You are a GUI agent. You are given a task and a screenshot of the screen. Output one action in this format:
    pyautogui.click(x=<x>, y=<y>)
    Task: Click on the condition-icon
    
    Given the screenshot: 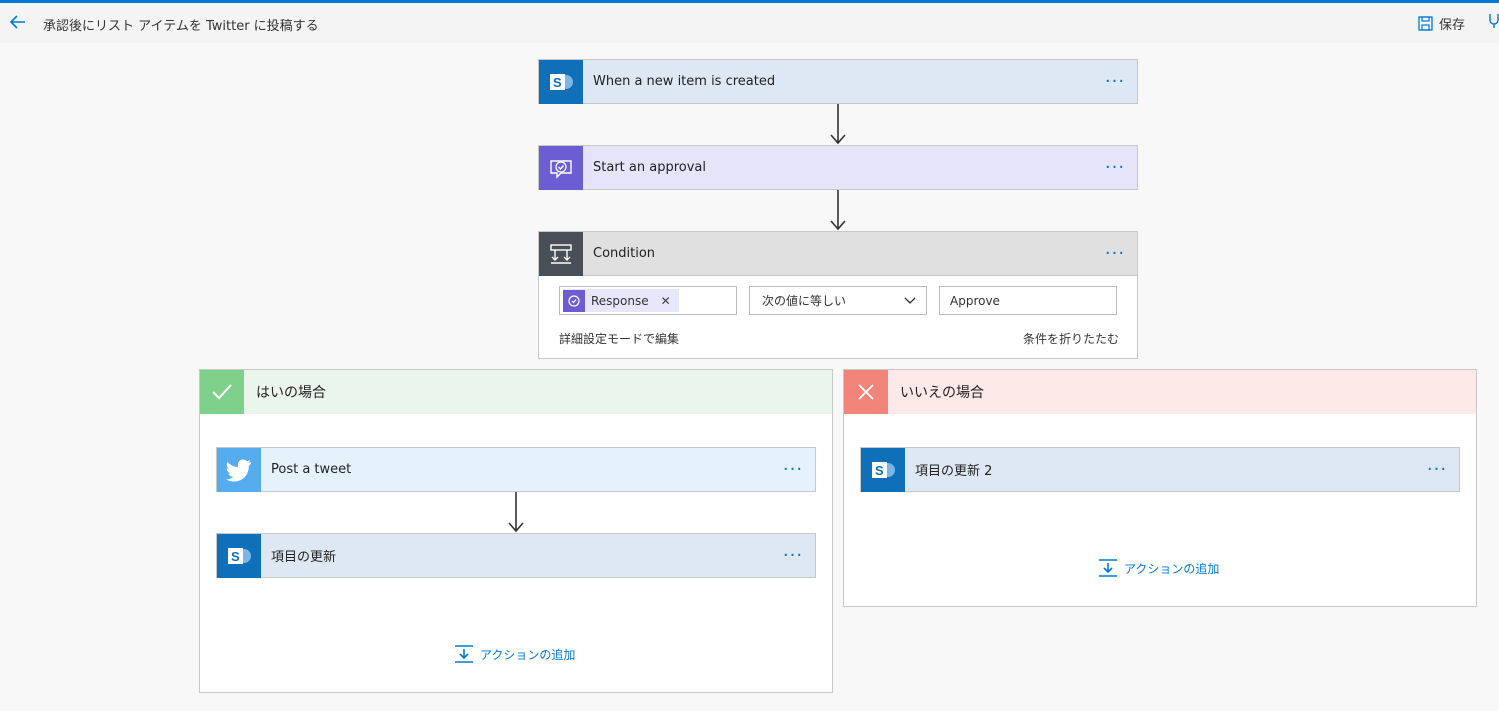 What is the action you would take?
    pyautogui.click(x=561, y=253)
    